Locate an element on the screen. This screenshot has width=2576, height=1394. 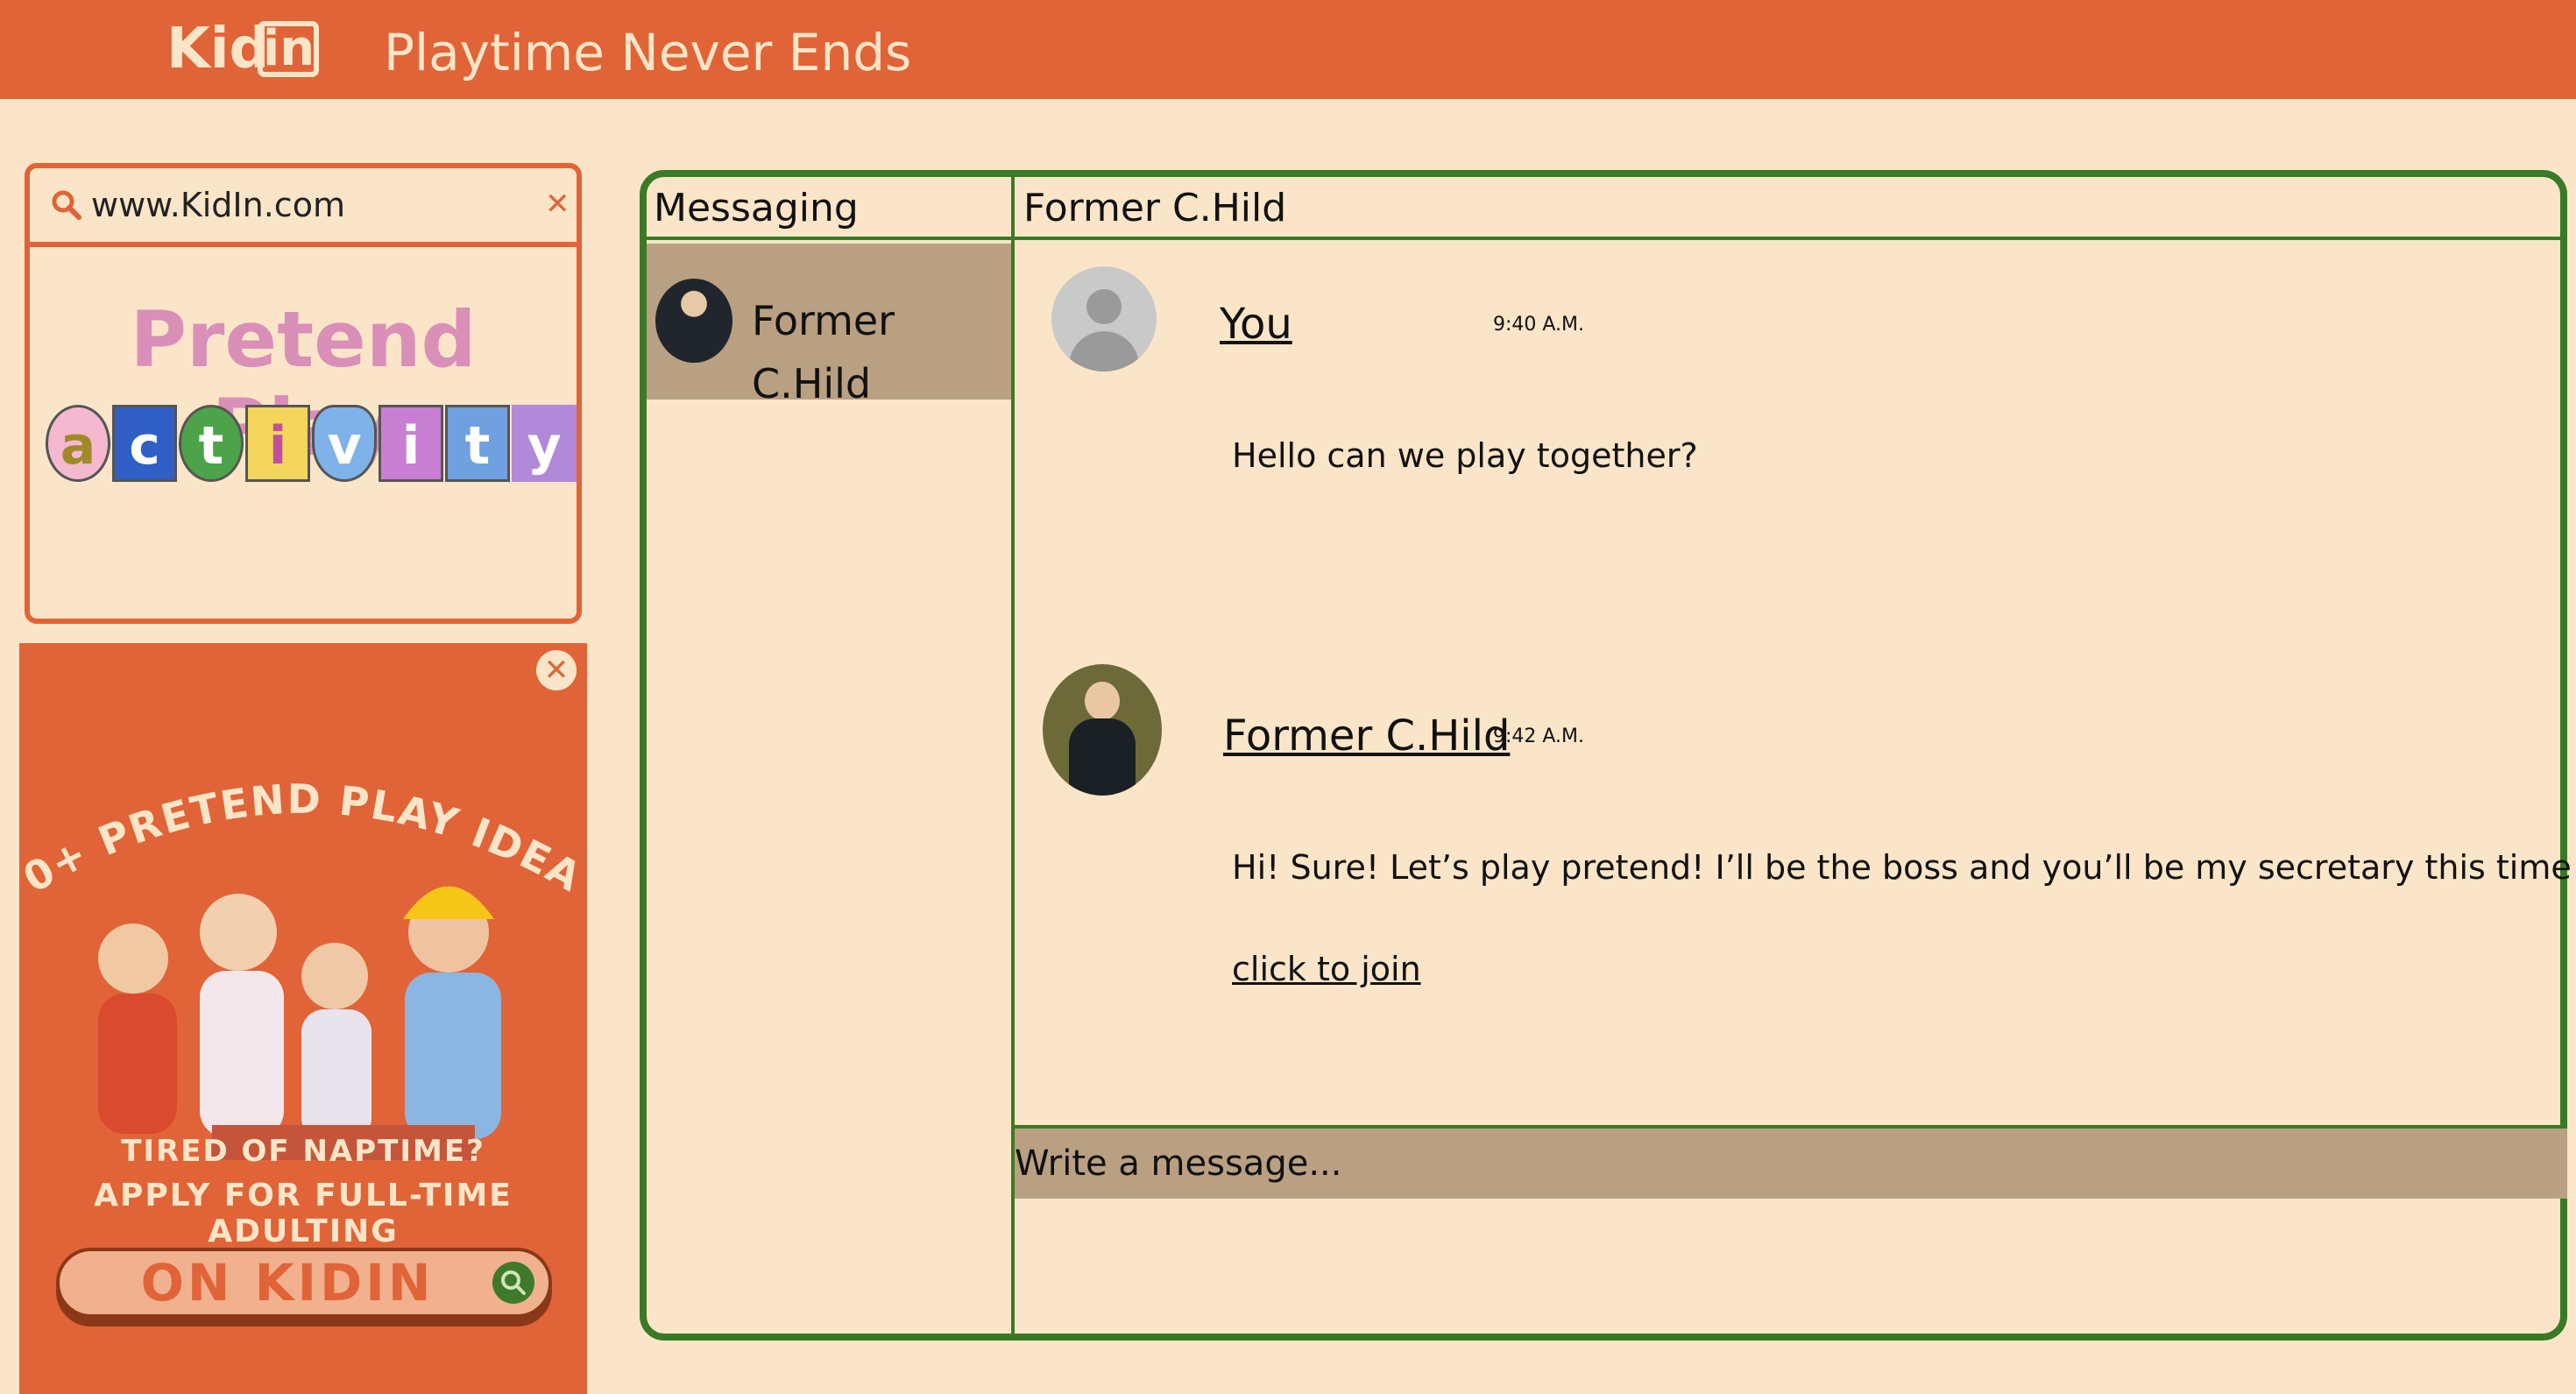
letter-tile: c is located at coordinates (144, 443).